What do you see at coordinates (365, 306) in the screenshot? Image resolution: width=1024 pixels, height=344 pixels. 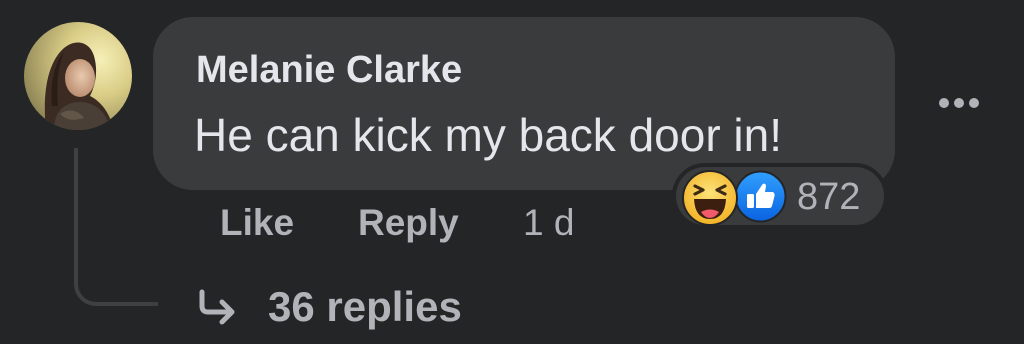 I see `replies-count: 36 replies` at bounding box center [365, 306].